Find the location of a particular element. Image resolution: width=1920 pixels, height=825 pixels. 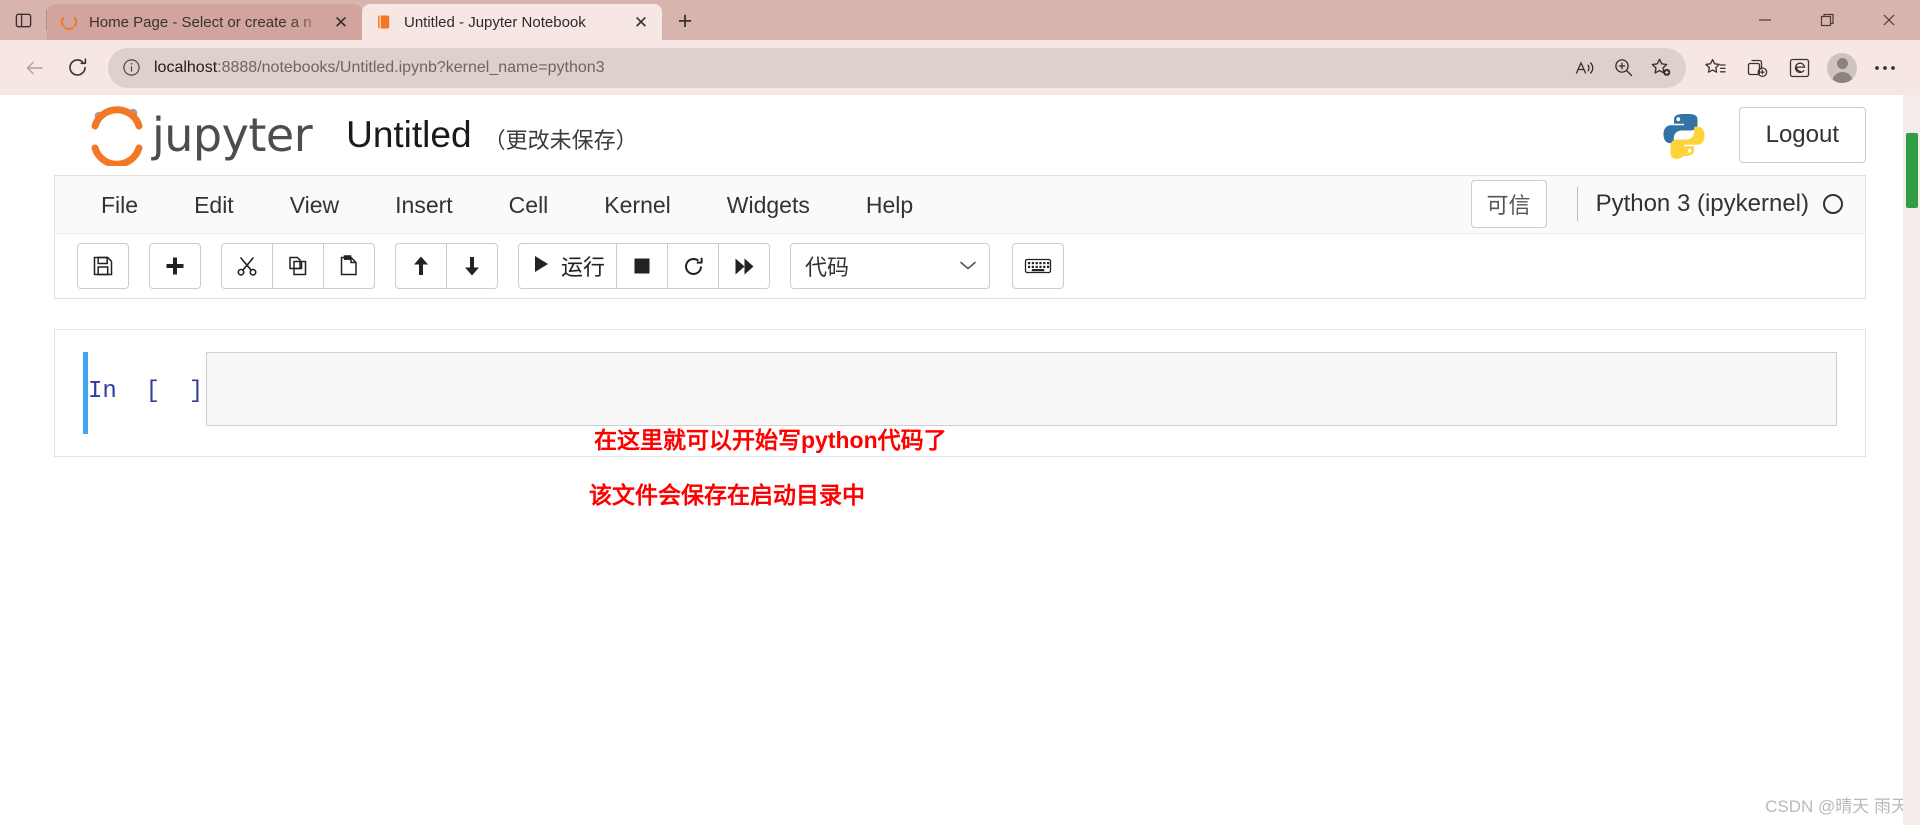

annotation-saved-in-startup-dir: 该文件会保存在启动目录中 is located at coordinates (727, 495).